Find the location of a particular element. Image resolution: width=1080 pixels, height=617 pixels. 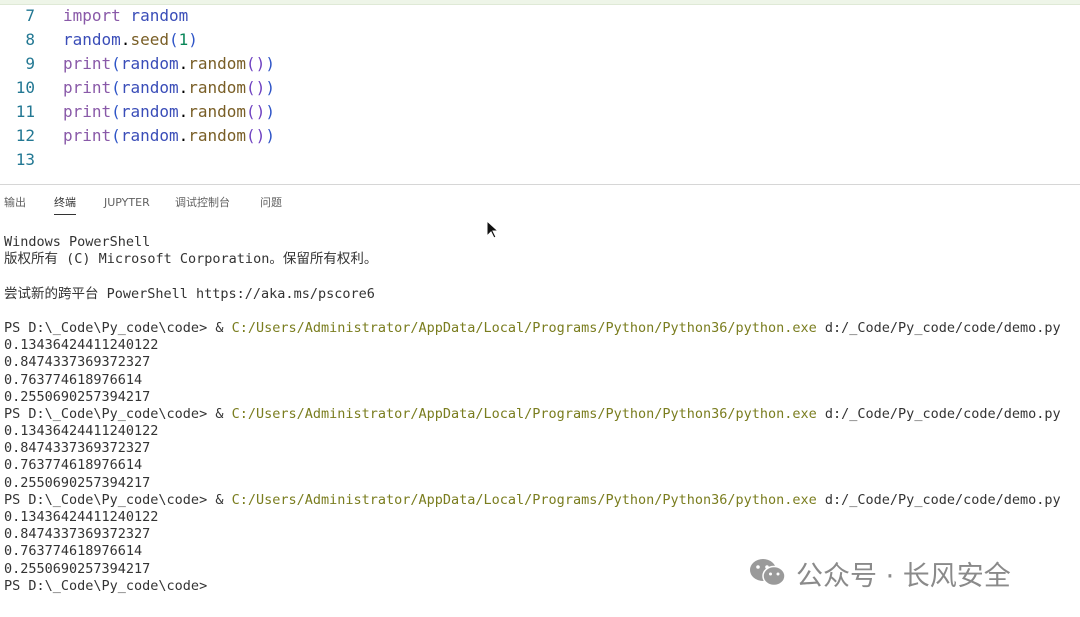

terminal-line: Windows PowerShell is located at coordinates (77, 242).